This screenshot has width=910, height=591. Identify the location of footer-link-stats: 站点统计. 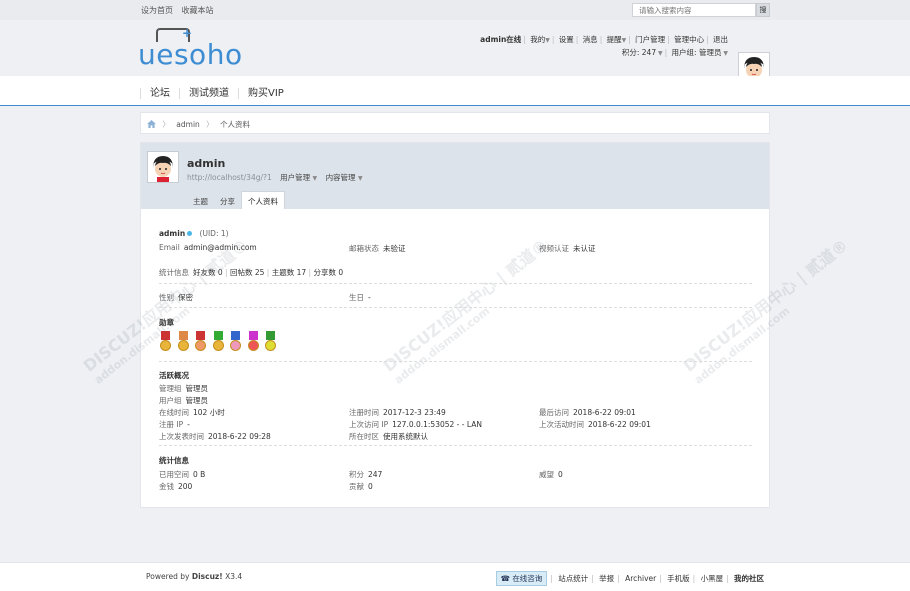
(573, 578).